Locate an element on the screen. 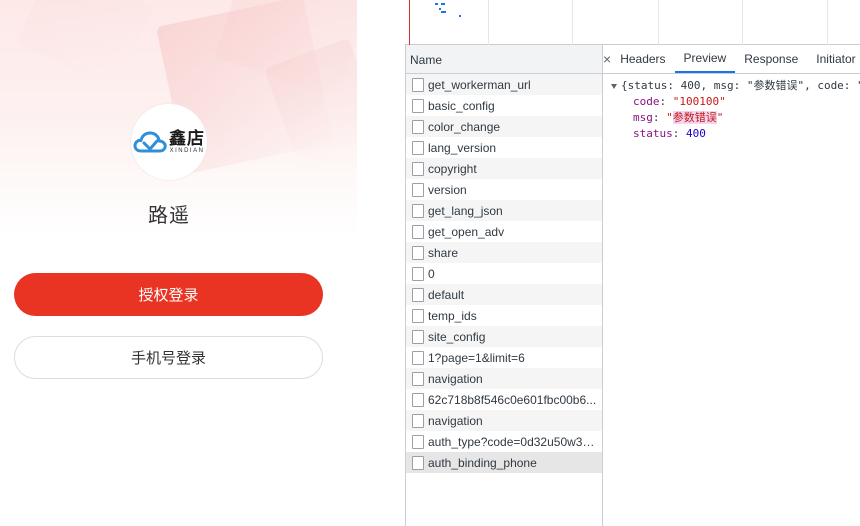 This screenshot has width=860, height=526. json-field-code: code: "100100" is located at coordinates (679, 101).